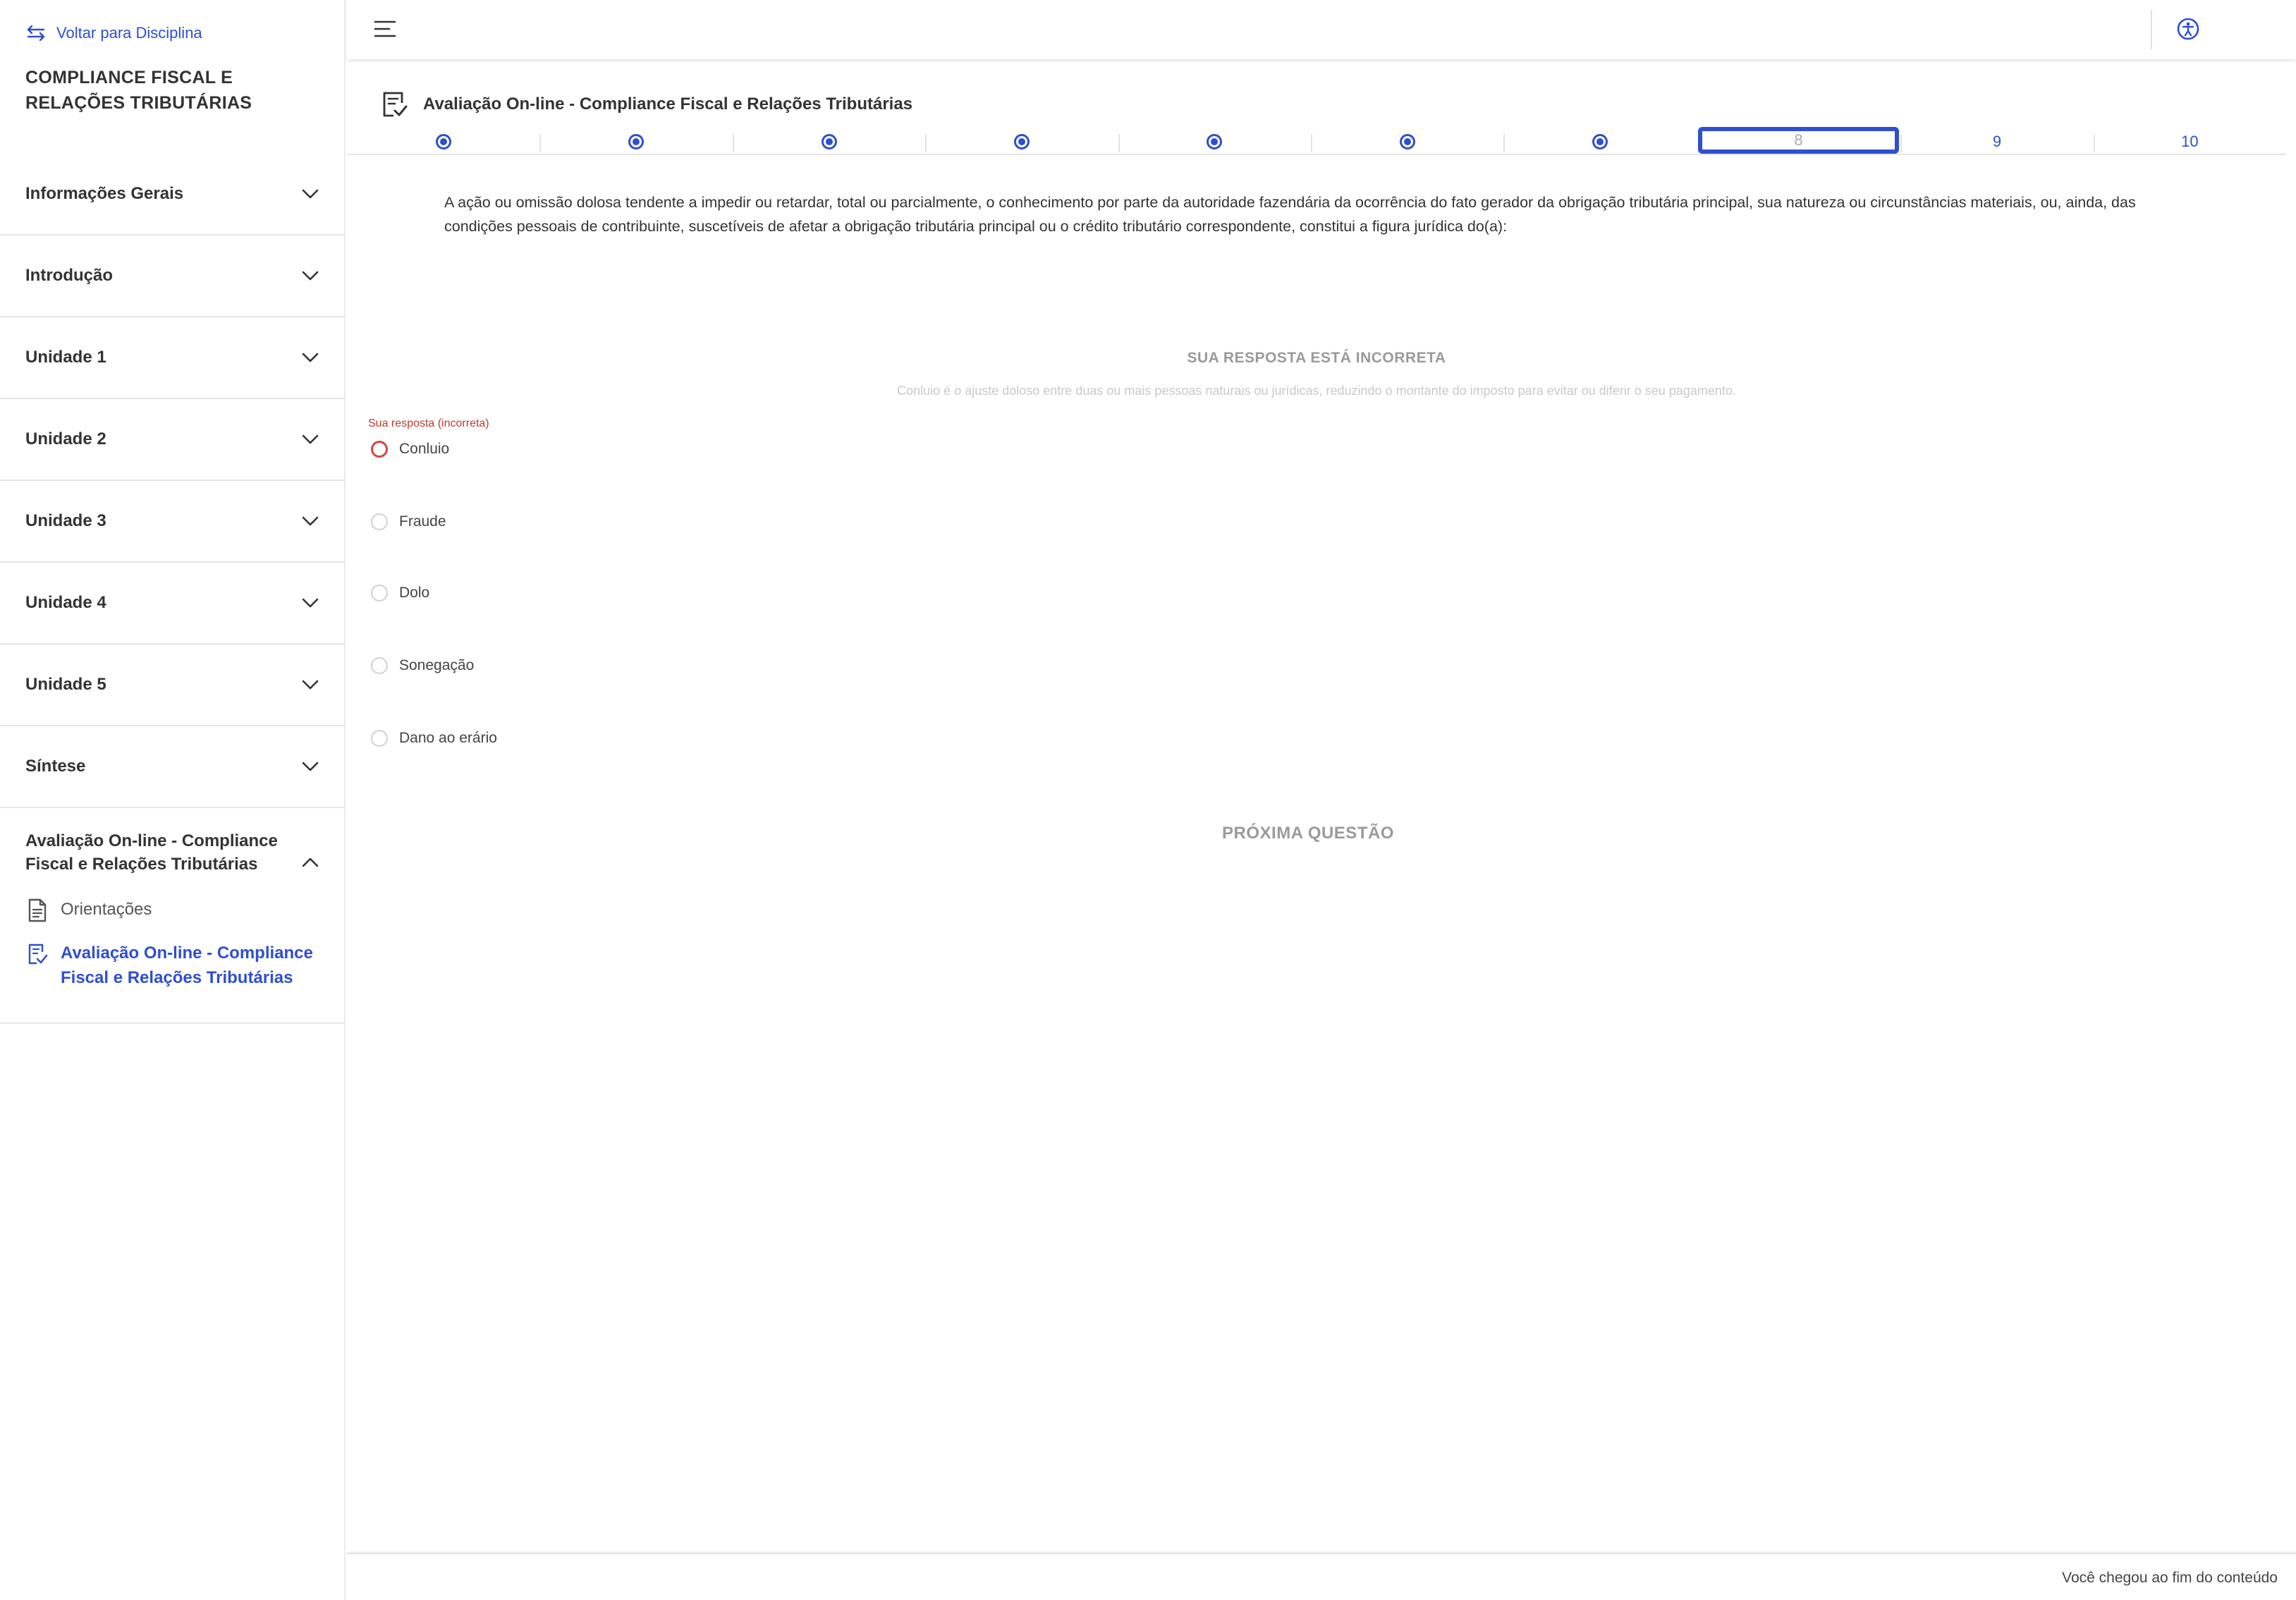 This screenshot has width=2296, height=1600. I want to click on question-navigation: 8 9 10, so click(1316, 141).